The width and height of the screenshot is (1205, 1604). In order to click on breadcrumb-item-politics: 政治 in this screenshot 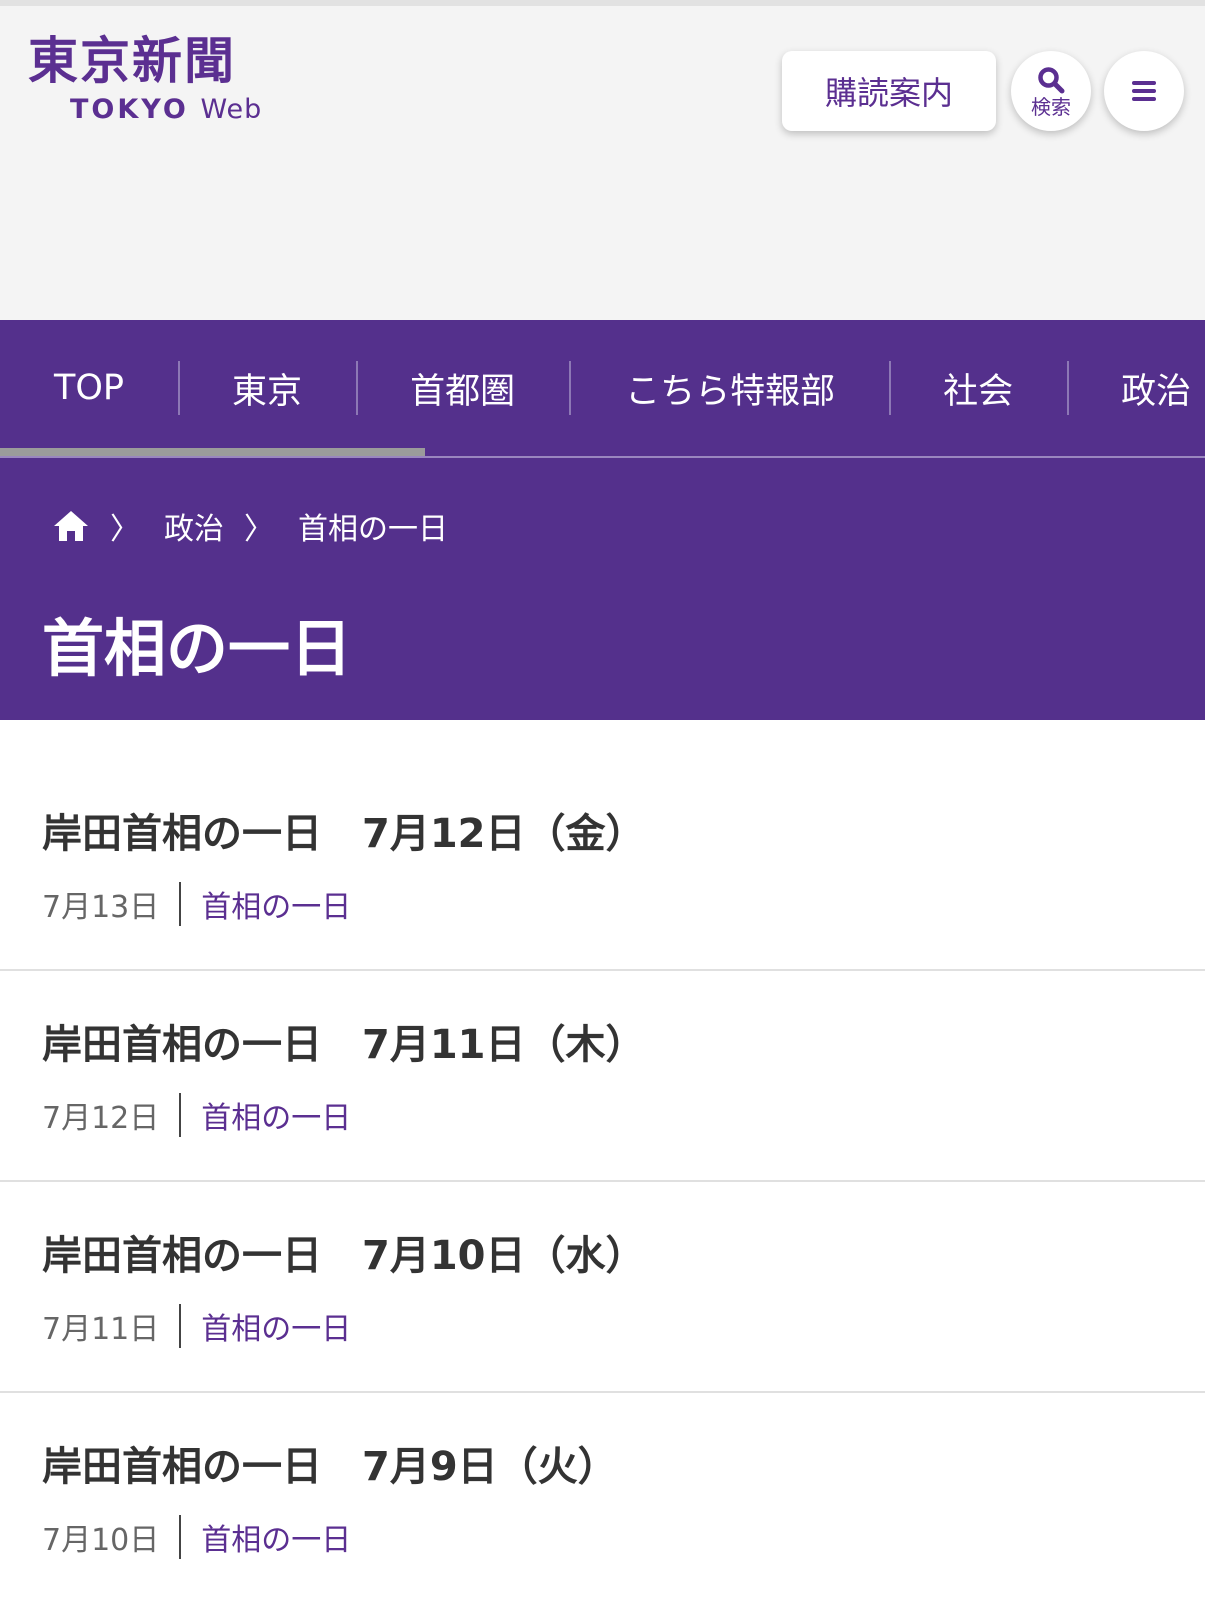, I will do `click(194, 526)`.